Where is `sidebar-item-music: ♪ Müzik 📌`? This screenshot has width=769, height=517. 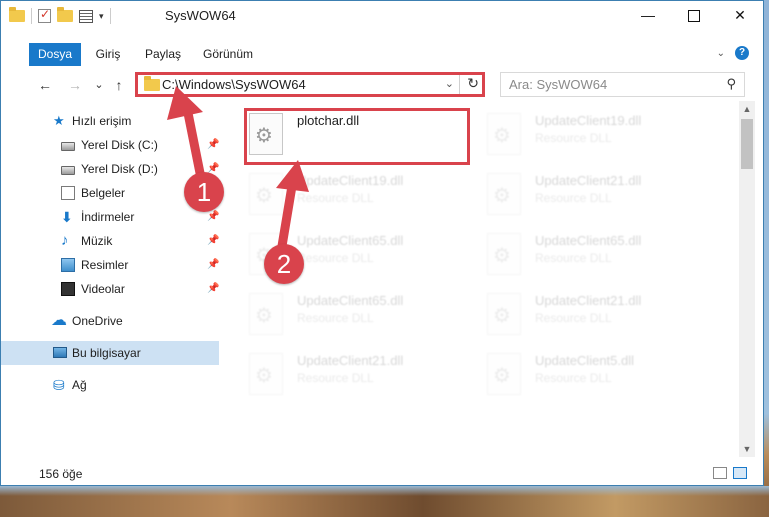 sidebar-item-music: ♪ Müzik 📌 is located at coordinates (110, 241).